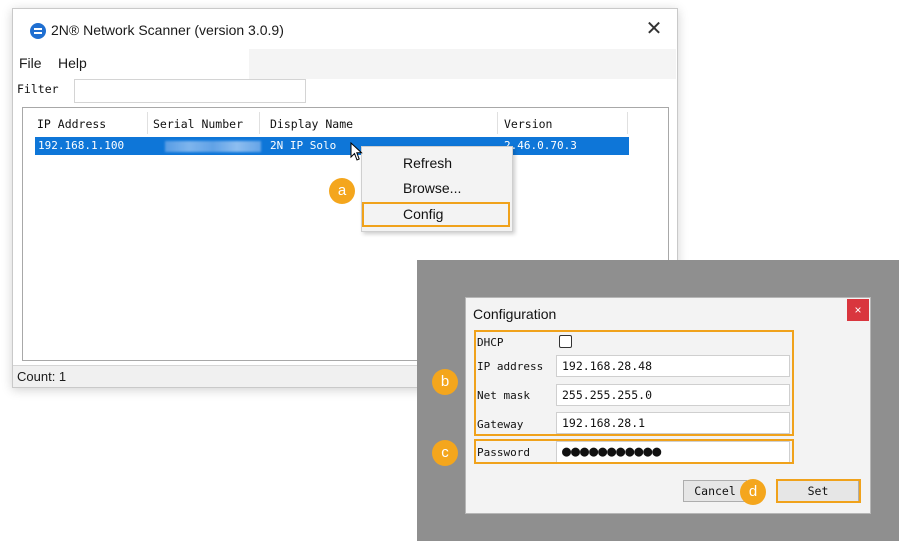  I want to click on table-row: 192.168.1.100 2N IP Solo 2.46.0.70.3, so click(332, 146).